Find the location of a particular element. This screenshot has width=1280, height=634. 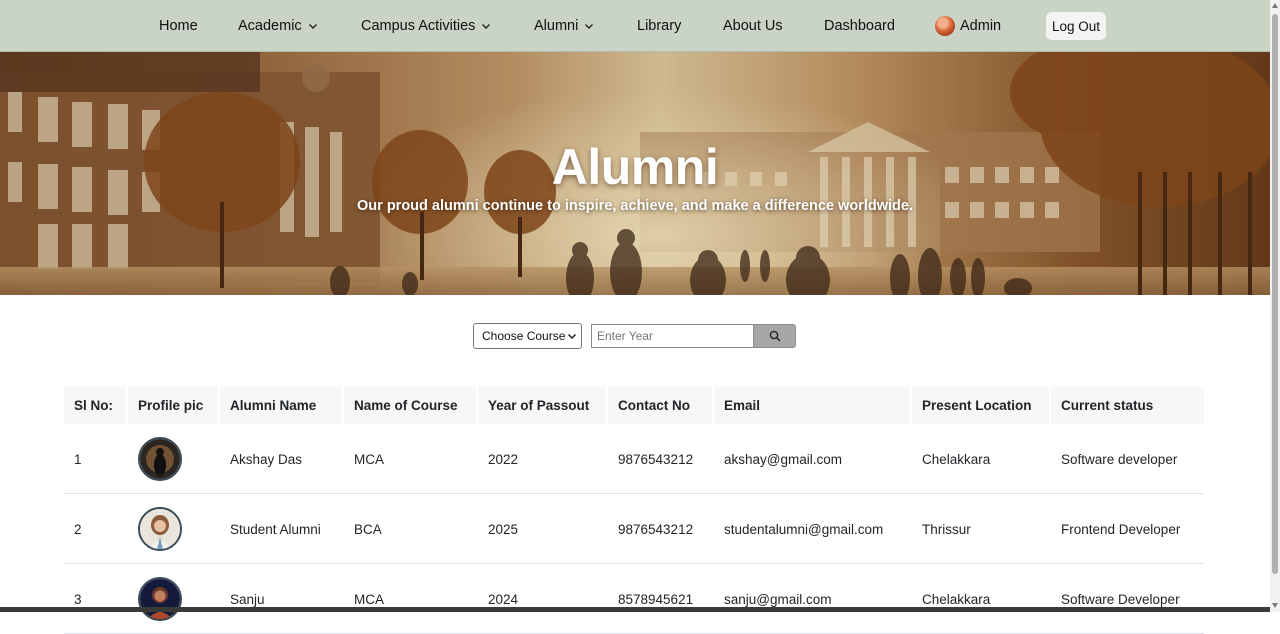

logout-button: Log Out is located at coordinates (1076, 26).